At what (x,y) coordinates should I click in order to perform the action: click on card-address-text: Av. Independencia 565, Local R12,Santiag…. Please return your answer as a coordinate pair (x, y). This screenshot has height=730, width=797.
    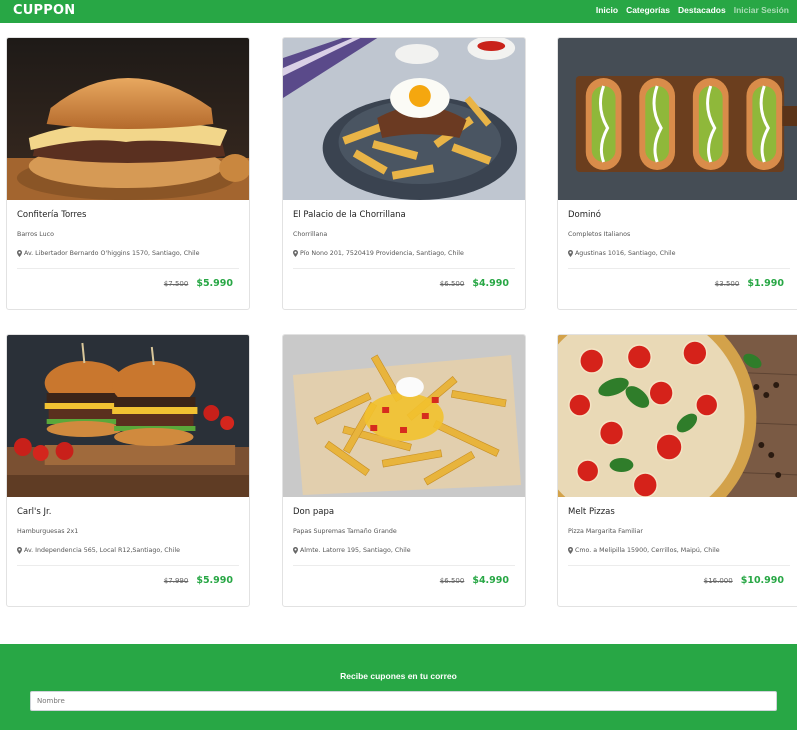
    Looking at the image, I should click on (102, 550).